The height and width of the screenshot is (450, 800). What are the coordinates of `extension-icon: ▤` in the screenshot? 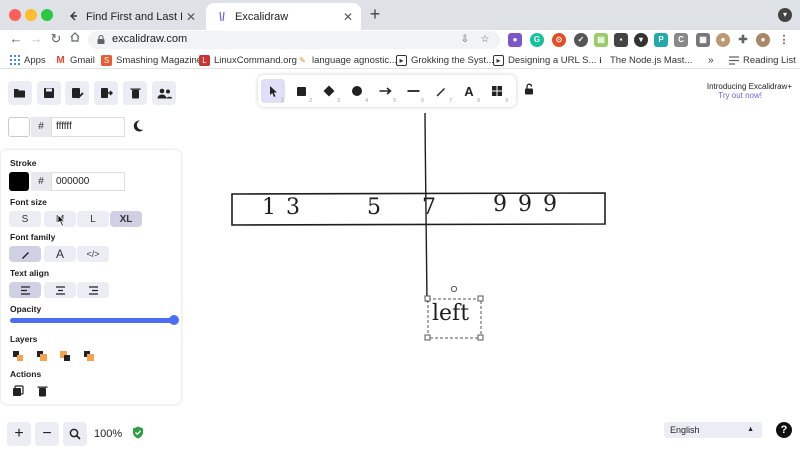 It's located at (601, 40).